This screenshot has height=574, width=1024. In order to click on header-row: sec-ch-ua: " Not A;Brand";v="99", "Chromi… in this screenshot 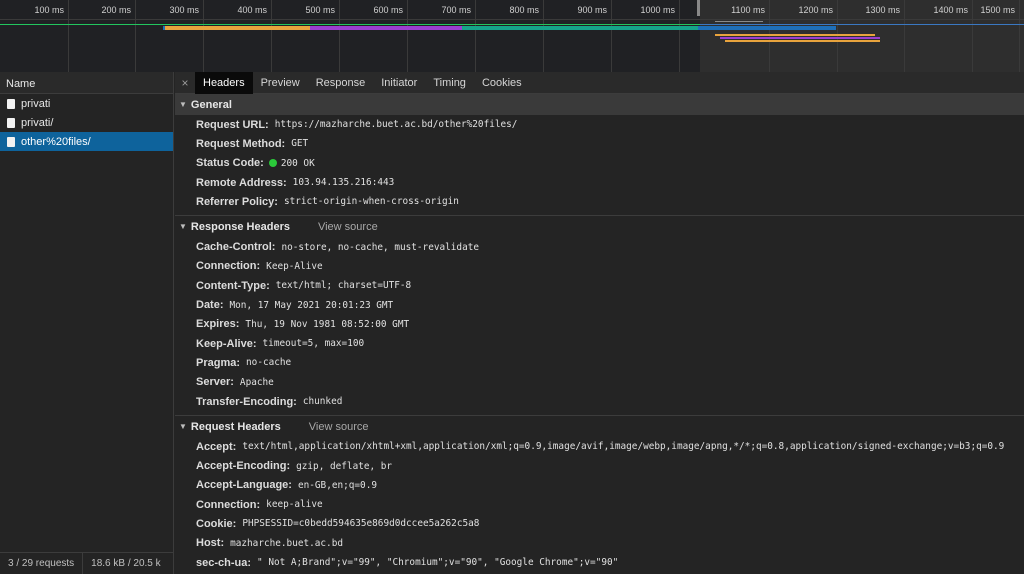, I will do `click(599, 562)`.